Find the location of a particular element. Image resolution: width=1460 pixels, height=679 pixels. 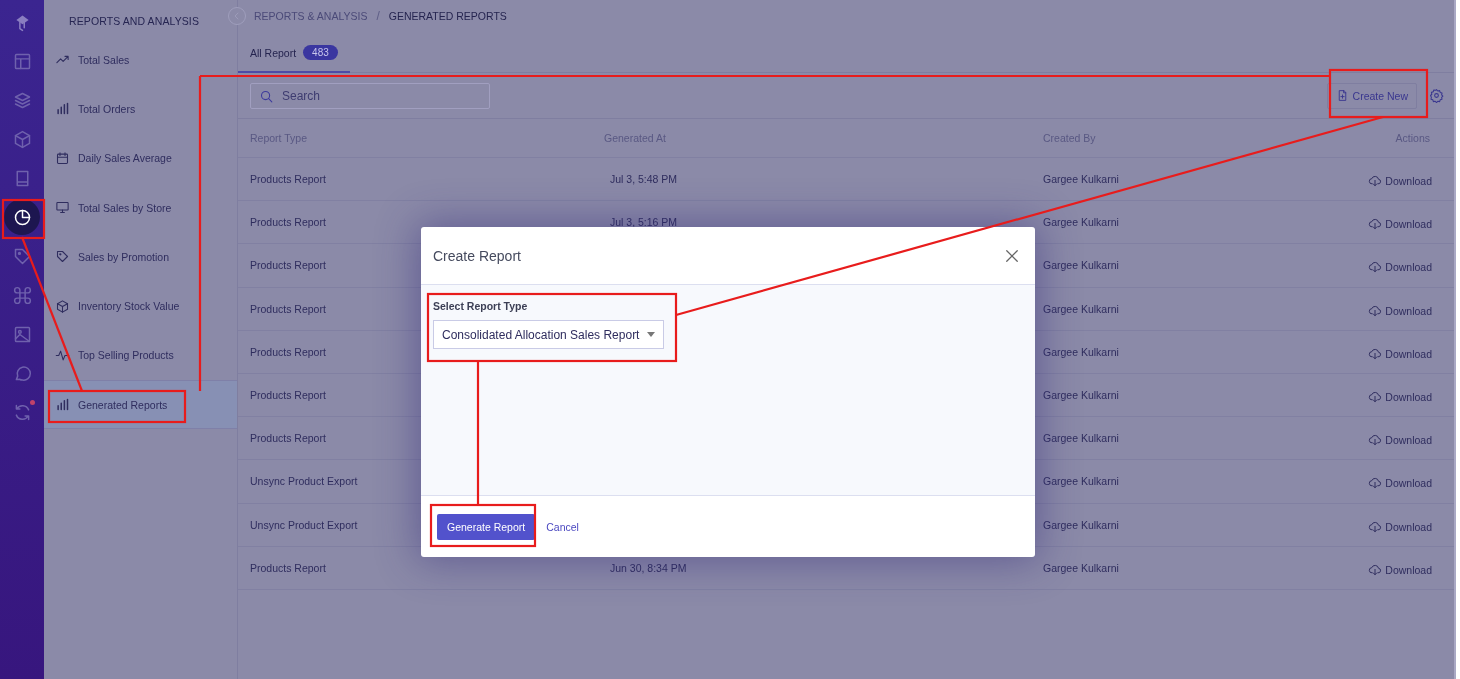

search-icon is located at coordinates (266, 96).